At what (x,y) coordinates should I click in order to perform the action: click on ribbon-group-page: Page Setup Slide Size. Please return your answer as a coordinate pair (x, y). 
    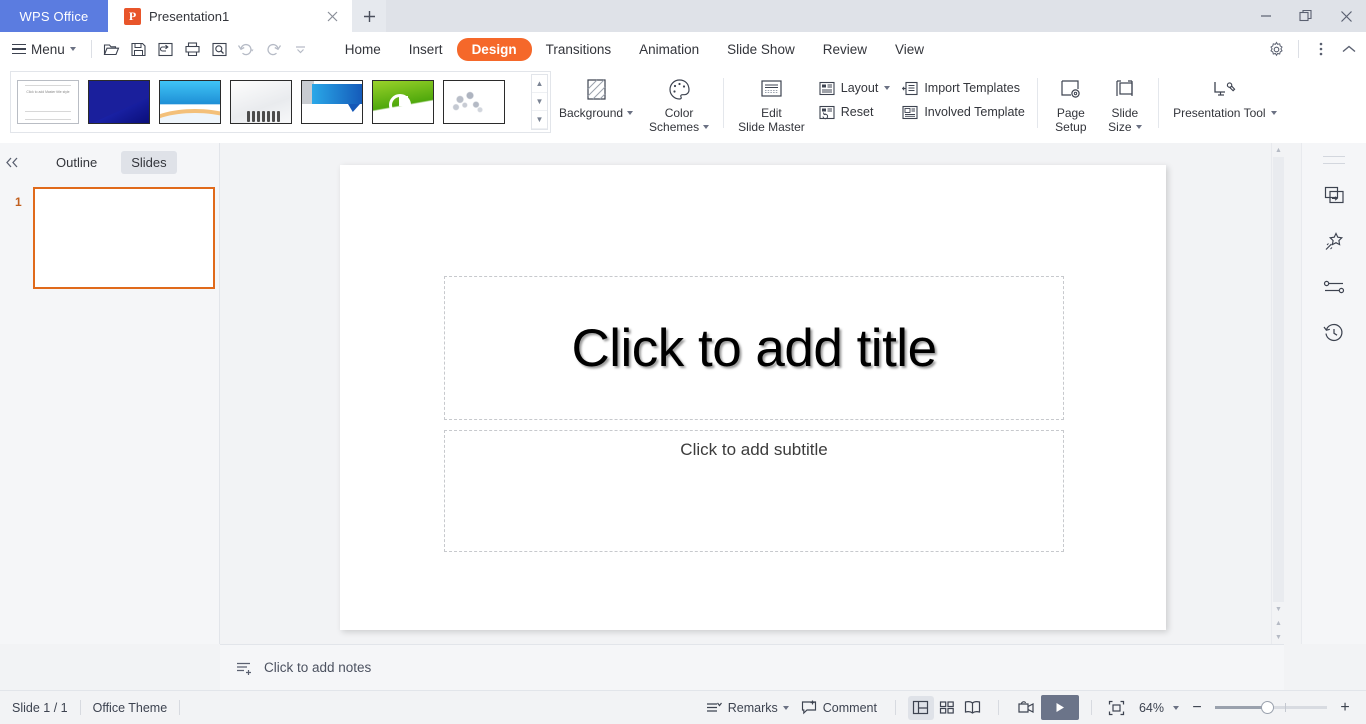
    Looking at the image, I should click on (1098, 104).